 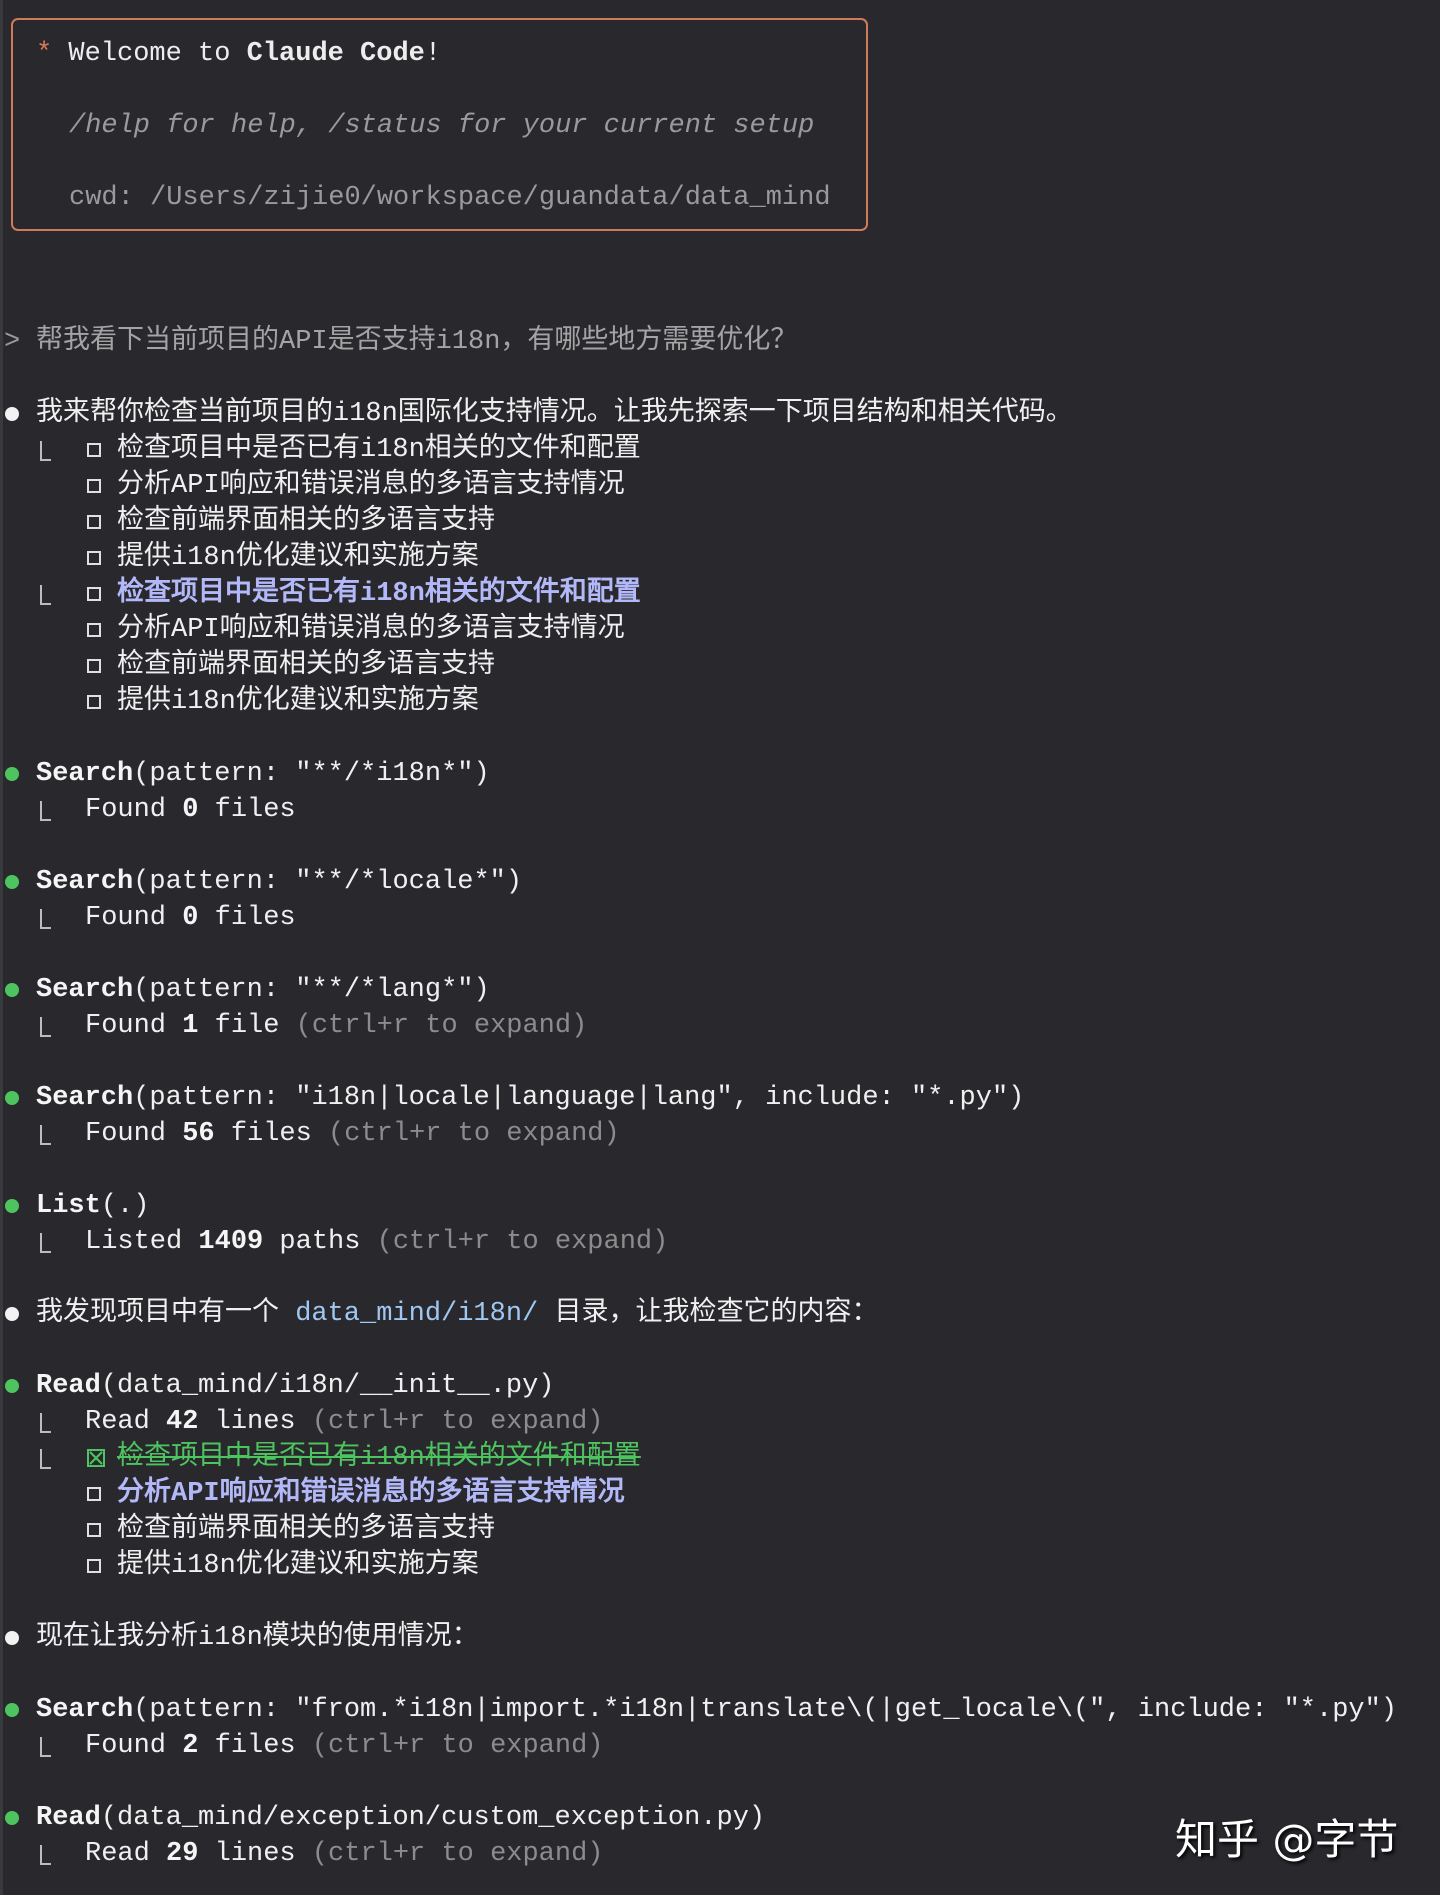 I want to click on line-content: Search(pattern: "**/*locale*"), so click(x=279, y=882).